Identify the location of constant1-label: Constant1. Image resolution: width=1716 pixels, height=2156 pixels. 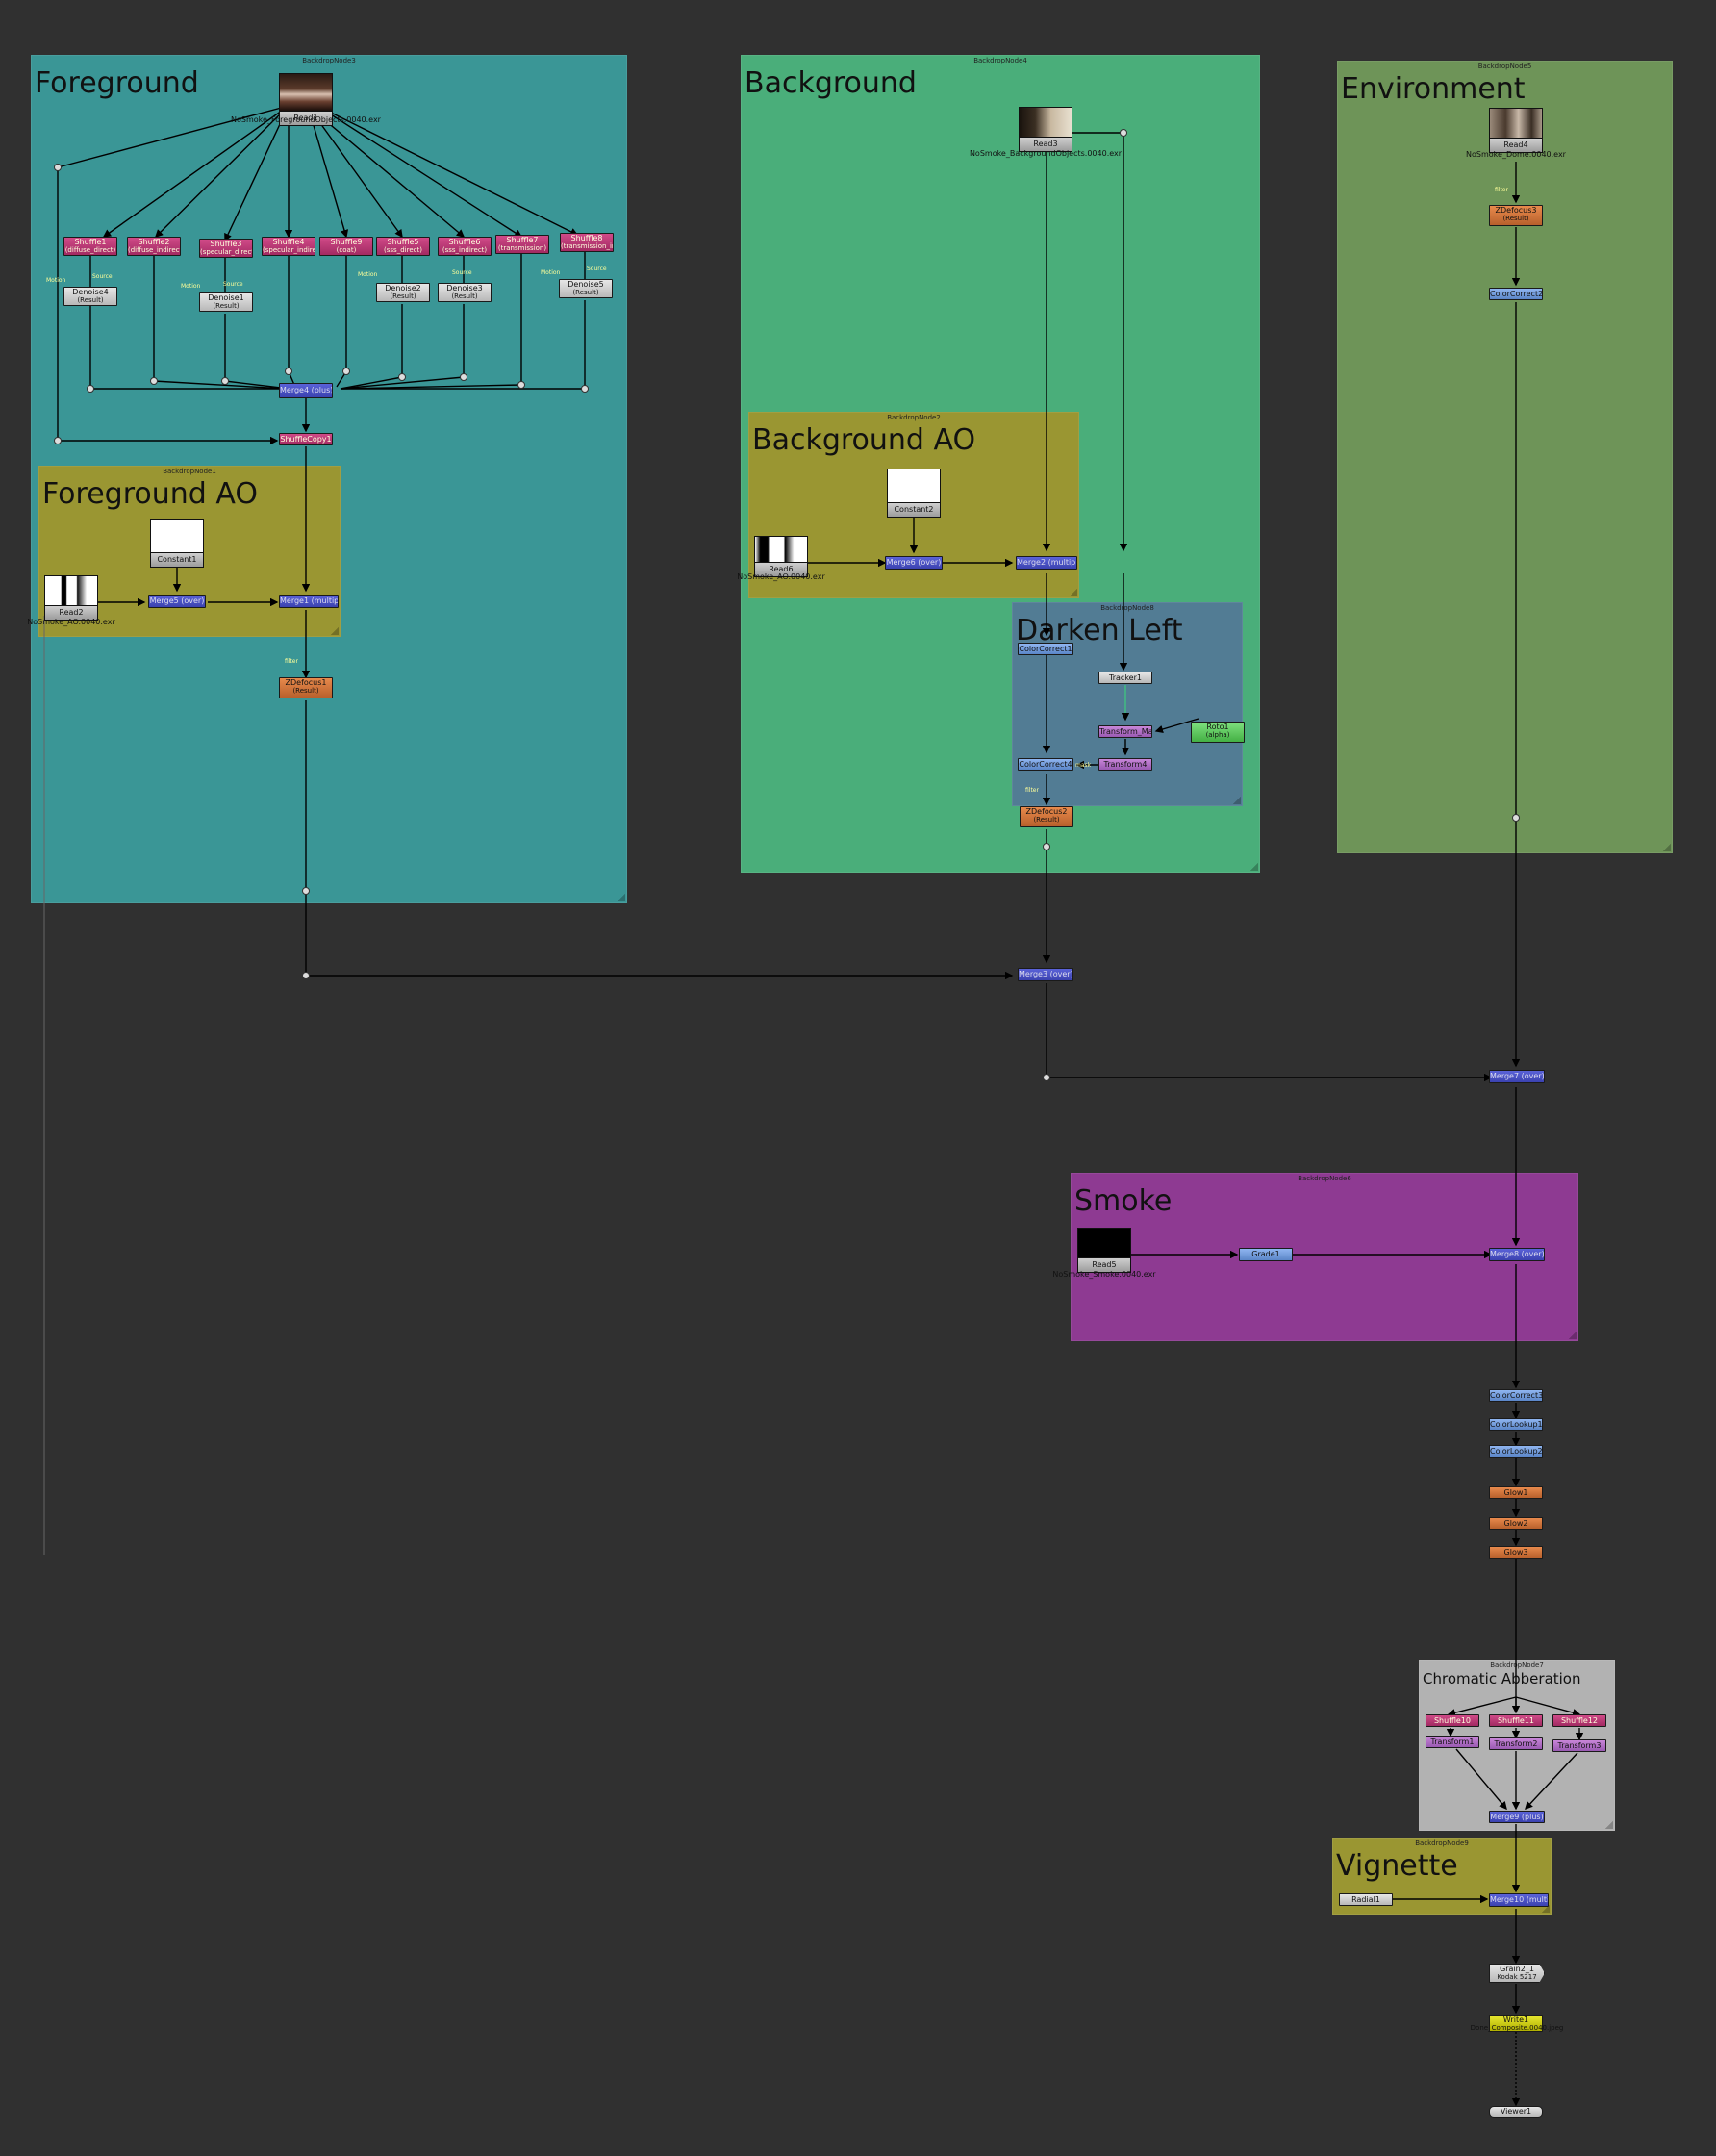
(177, 560).